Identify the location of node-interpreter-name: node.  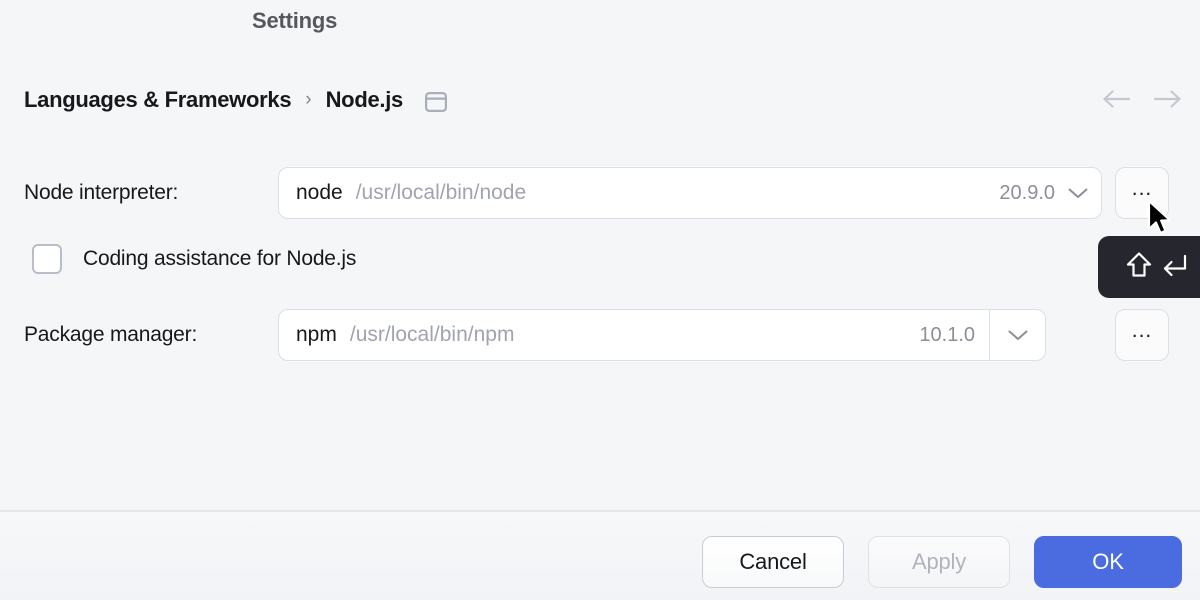
(319, 192).